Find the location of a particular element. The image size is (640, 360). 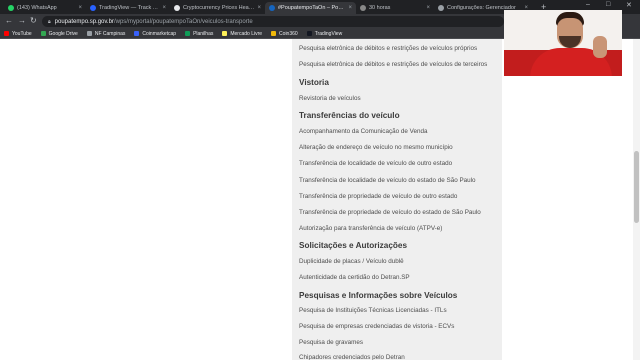

bookmark-item: TradingView is located at coordinates (324, 33).